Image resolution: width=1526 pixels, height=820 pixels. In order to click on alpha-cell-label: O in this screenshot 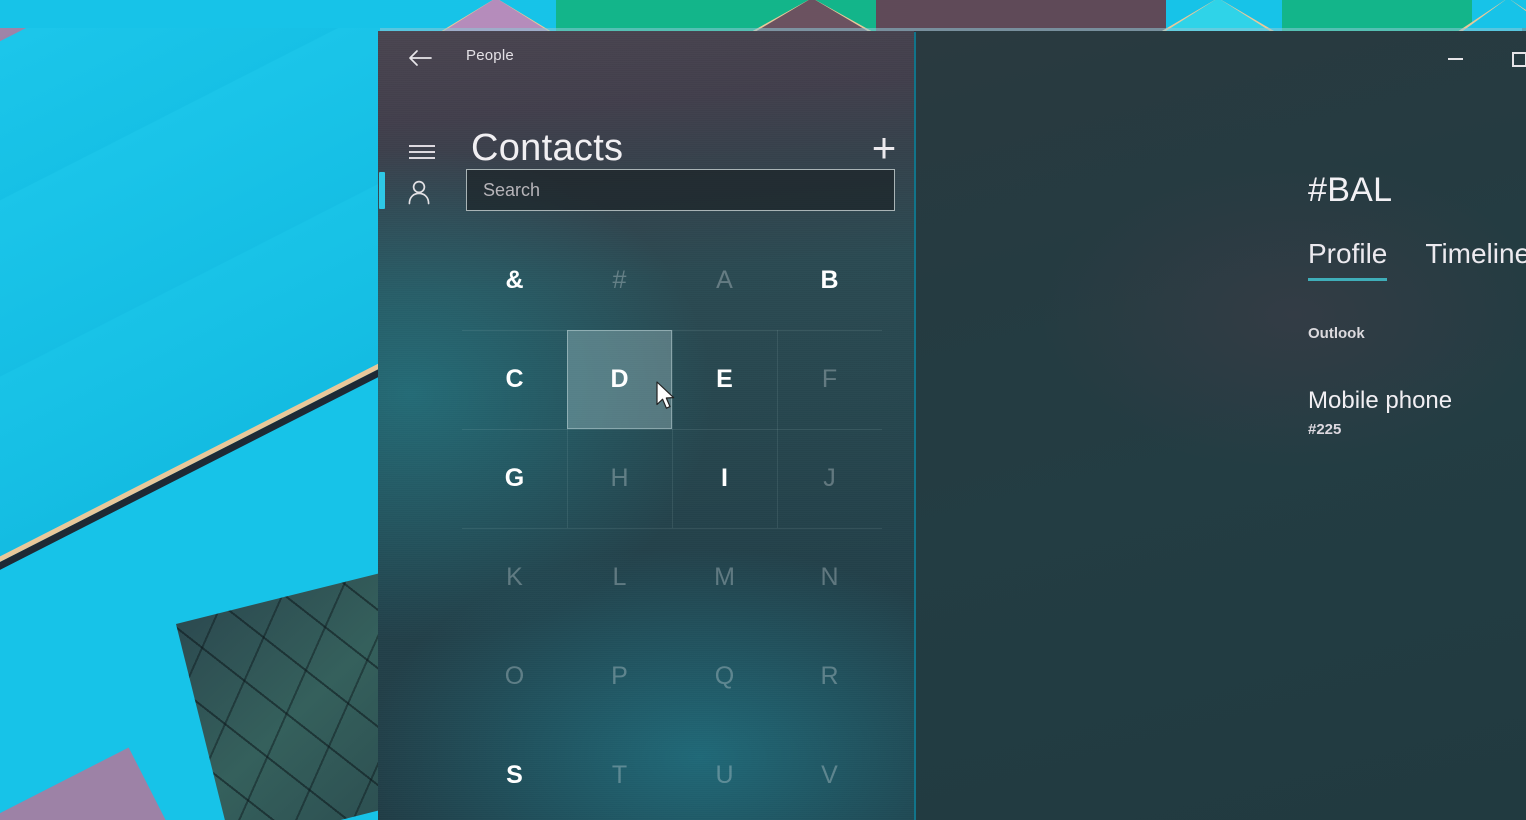, I will do `click(514, 676)`.